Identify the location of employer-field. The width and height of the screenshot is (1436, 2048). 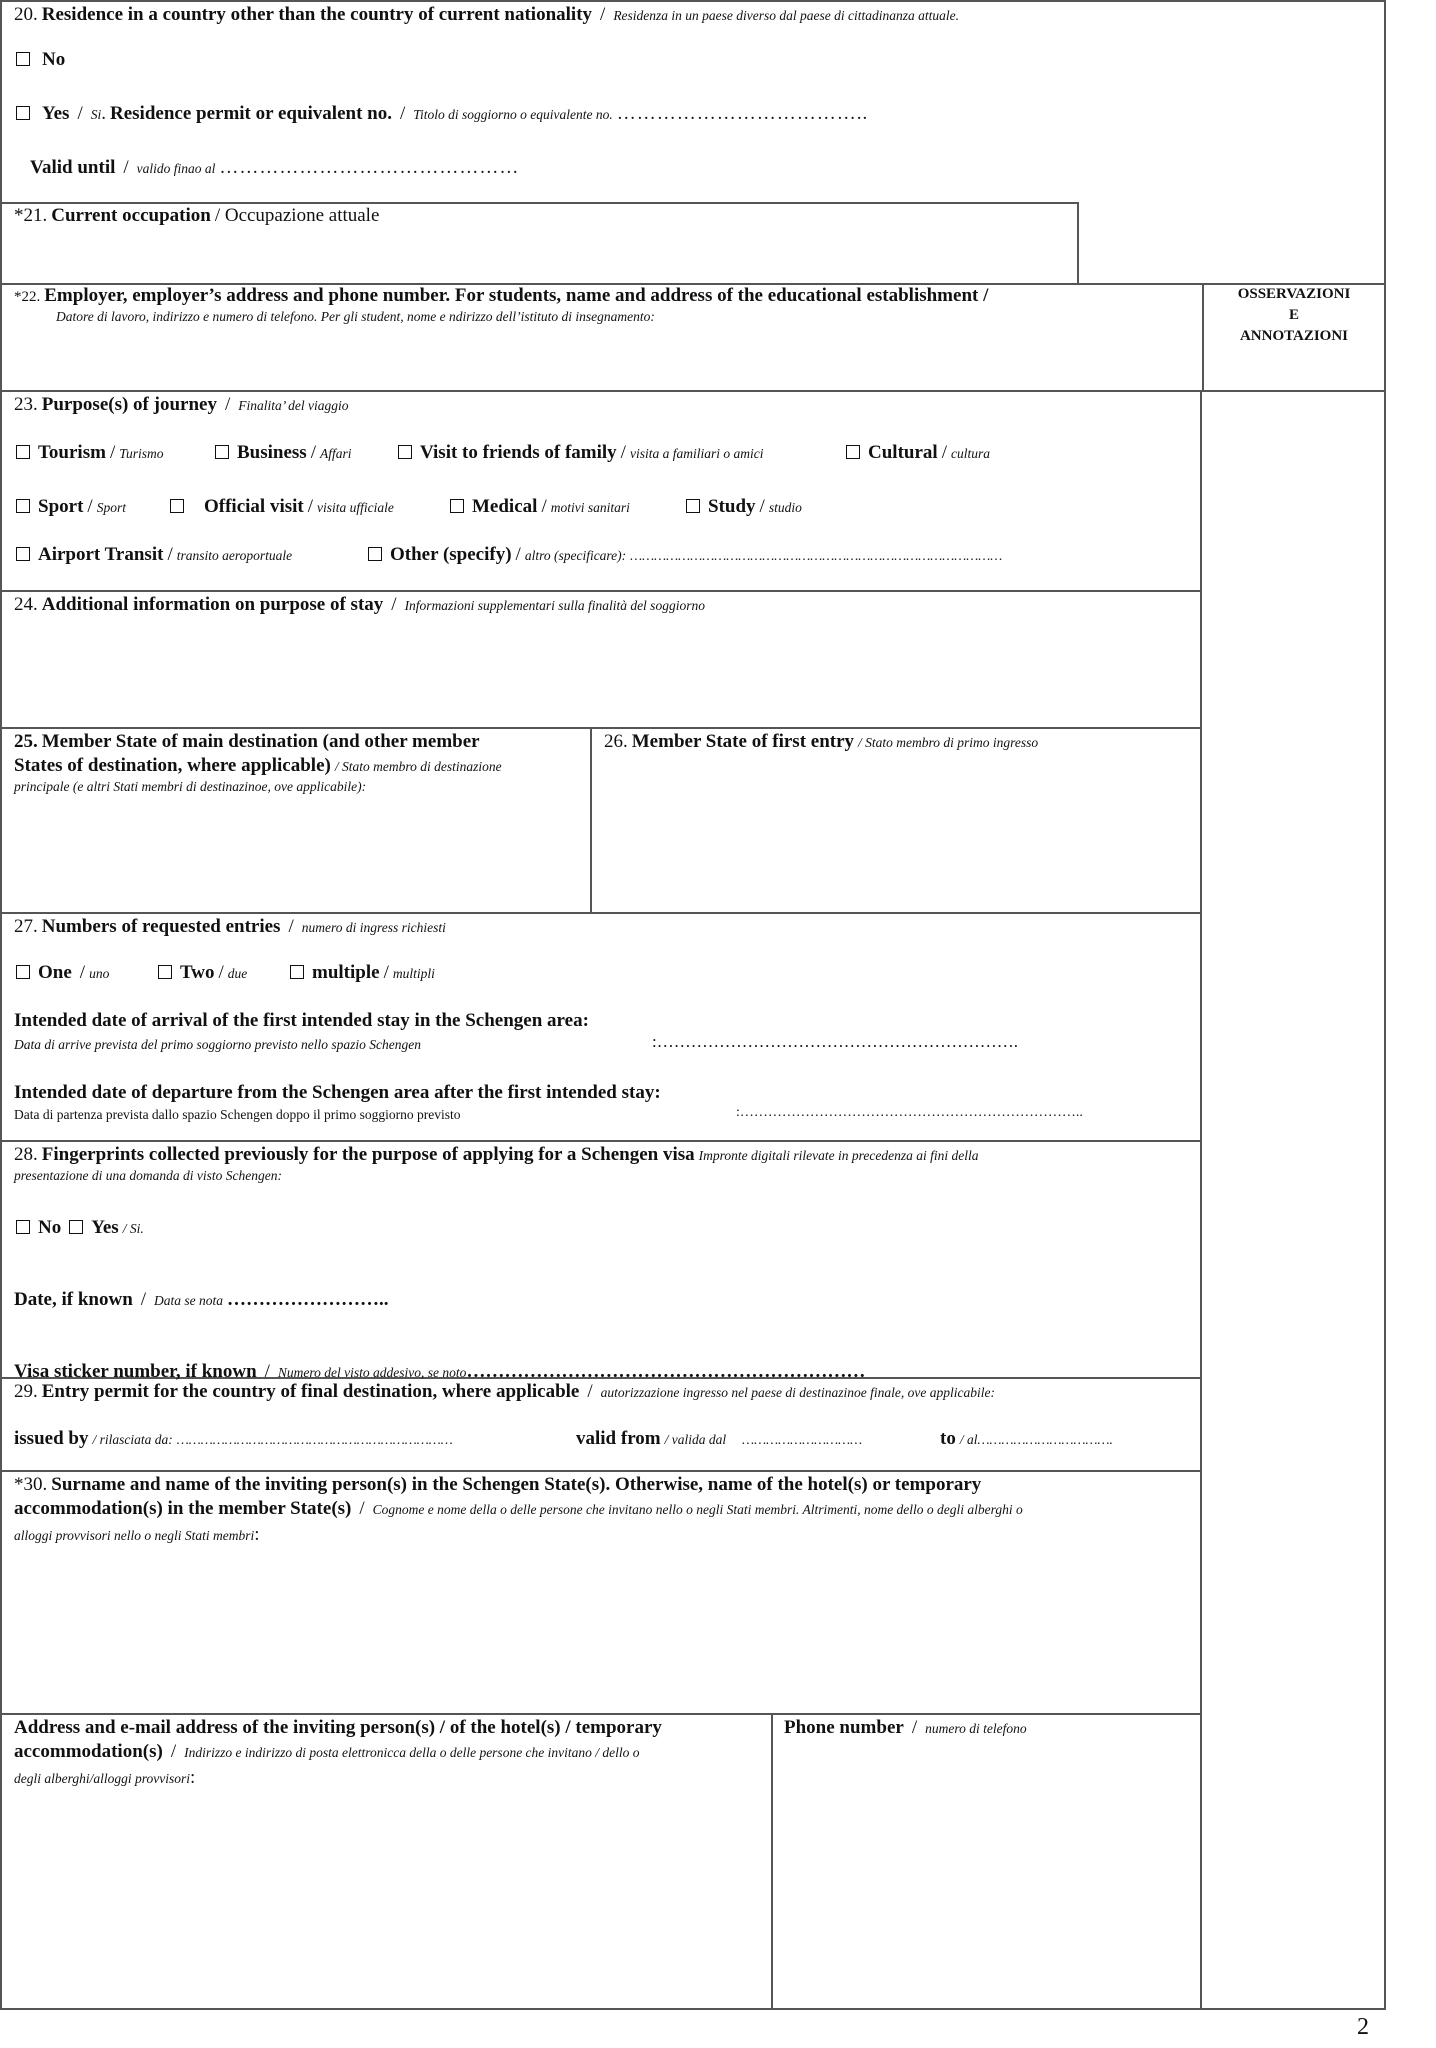
(599, 358).